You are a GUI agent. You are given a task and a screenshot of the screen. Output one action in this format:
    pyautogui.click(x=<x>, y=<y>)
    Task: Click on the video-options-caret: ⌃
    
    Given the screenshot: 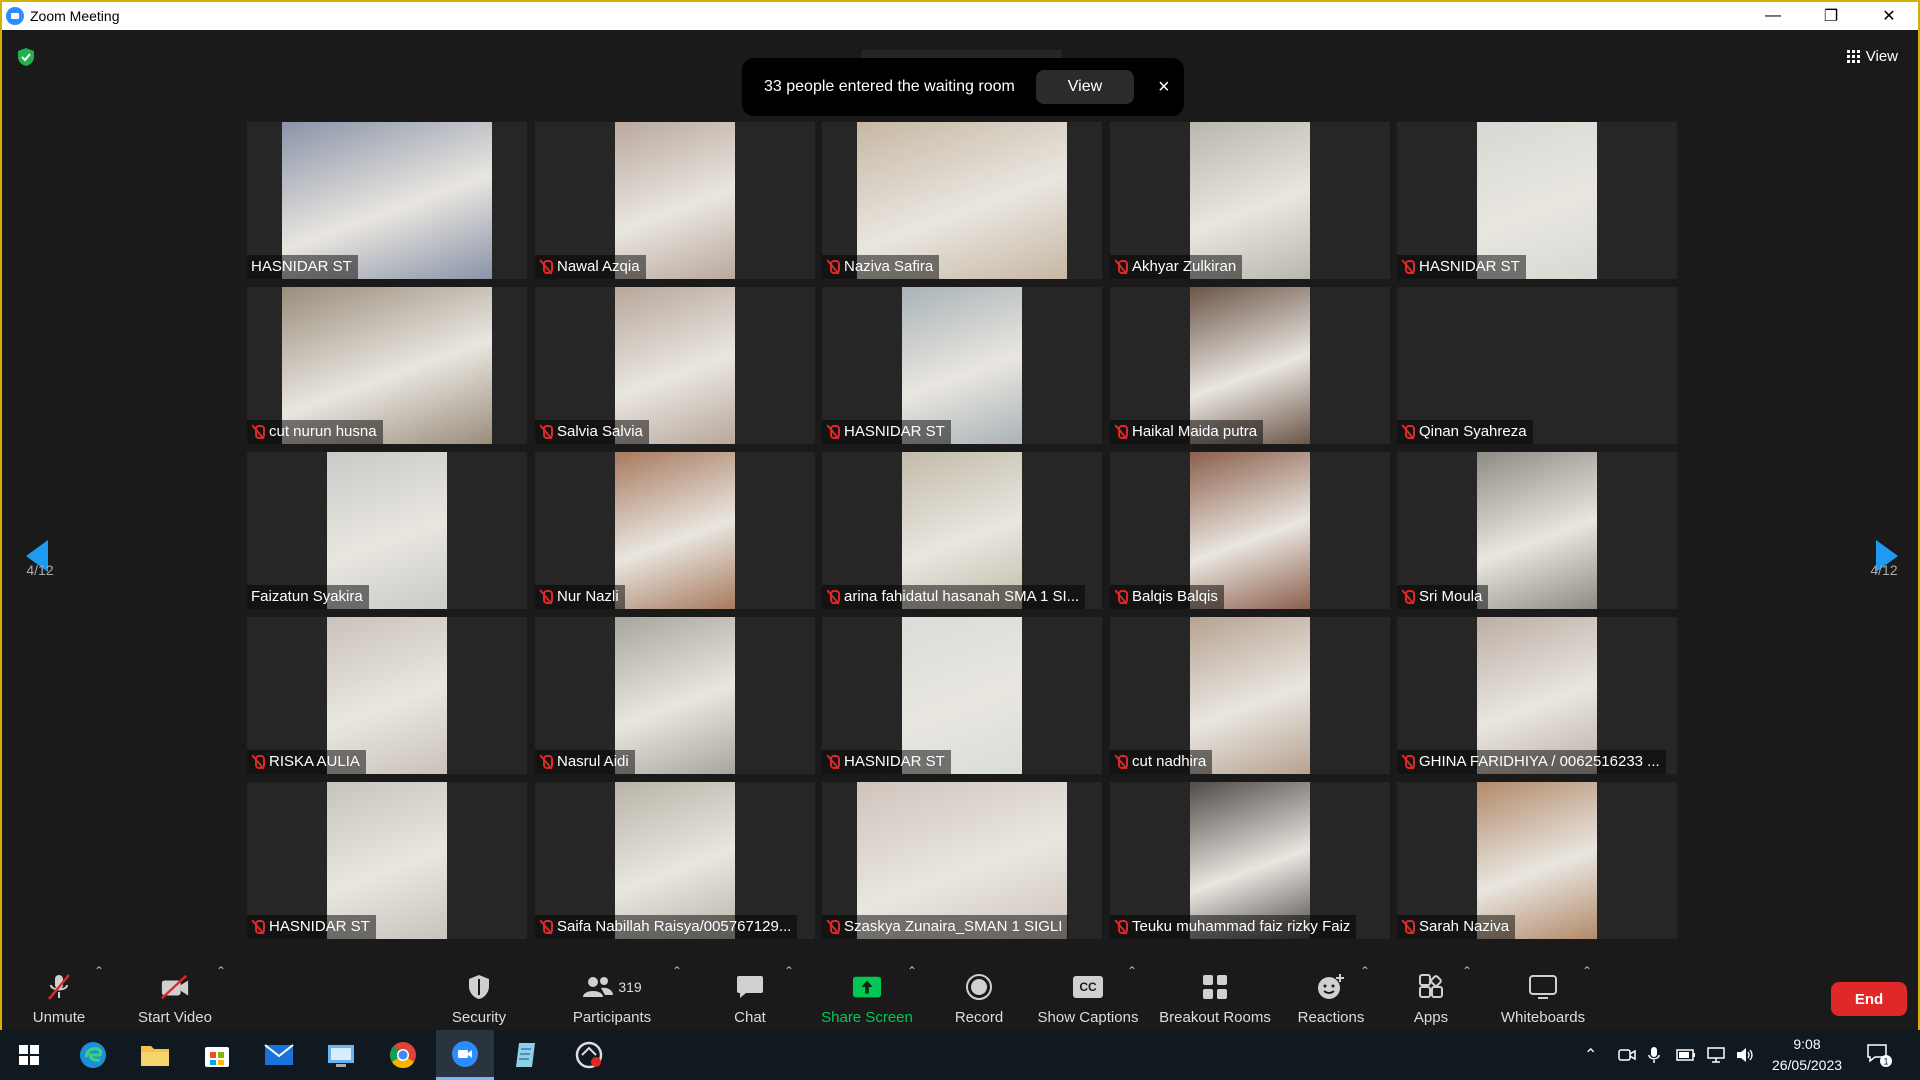 What is the action you would take?
    pyautogui.click(x=221, y=971)
    